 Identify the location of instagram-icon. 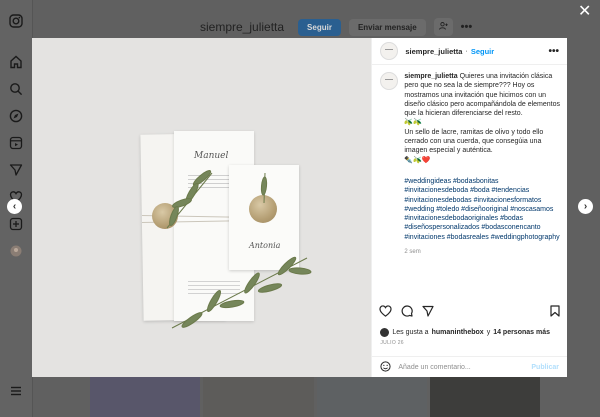
(16, 22).